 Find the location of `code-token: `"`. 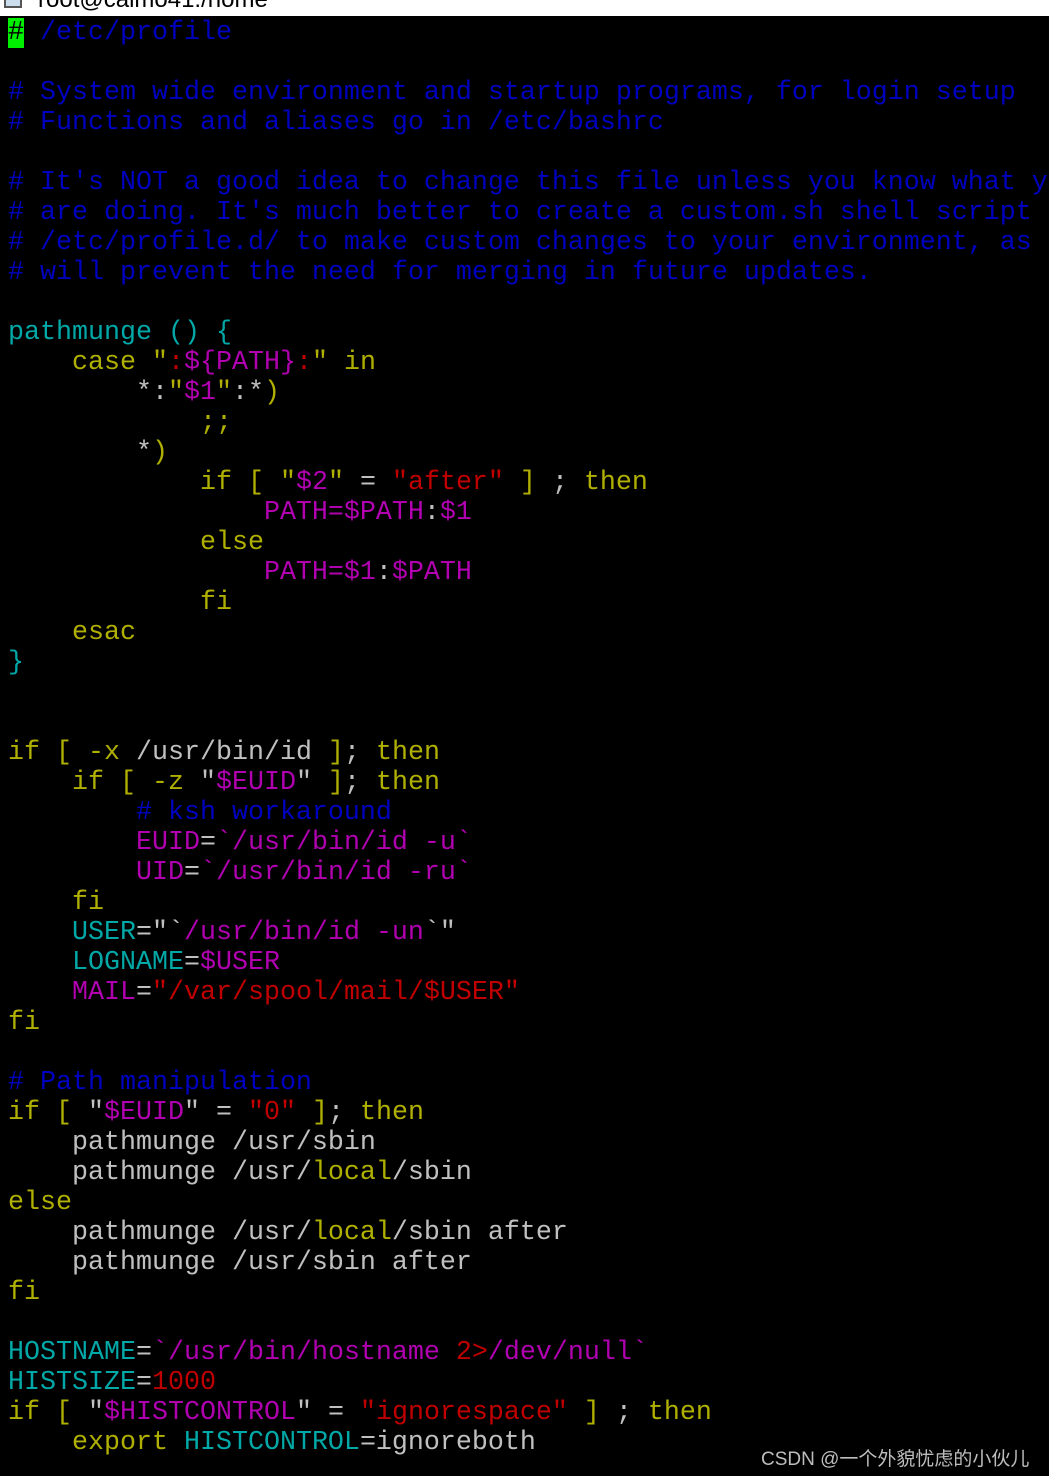

code-token: `" is located at coordinates (439, 933).